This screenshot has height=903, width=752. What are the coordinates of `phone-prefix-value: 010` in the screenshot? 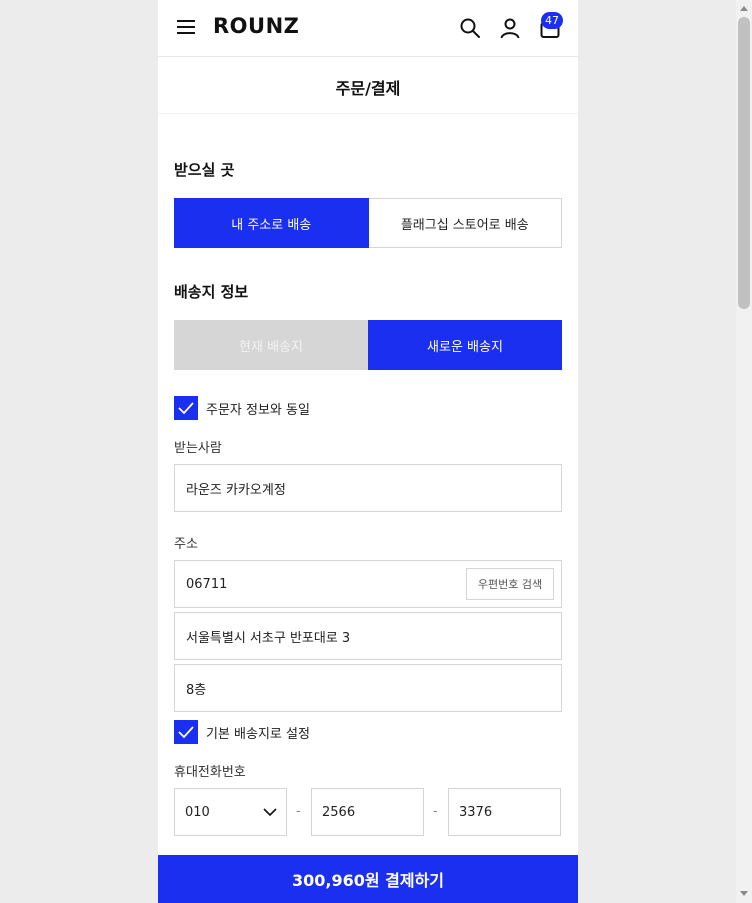 It's located at (197, 812).